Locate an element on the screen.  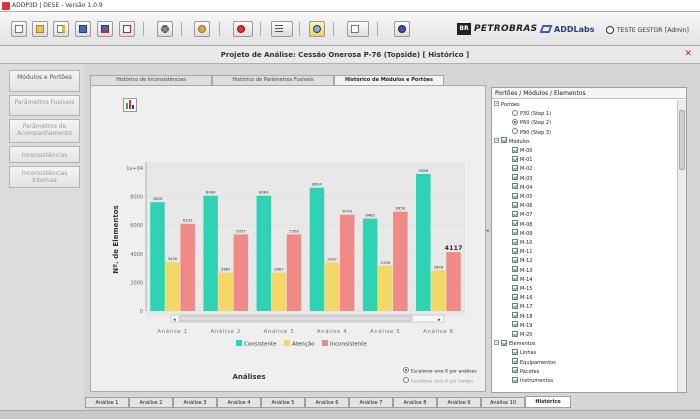
tab-historico-modulos: Histórico de Módulos e Portões is located at coordinates (389, 80).